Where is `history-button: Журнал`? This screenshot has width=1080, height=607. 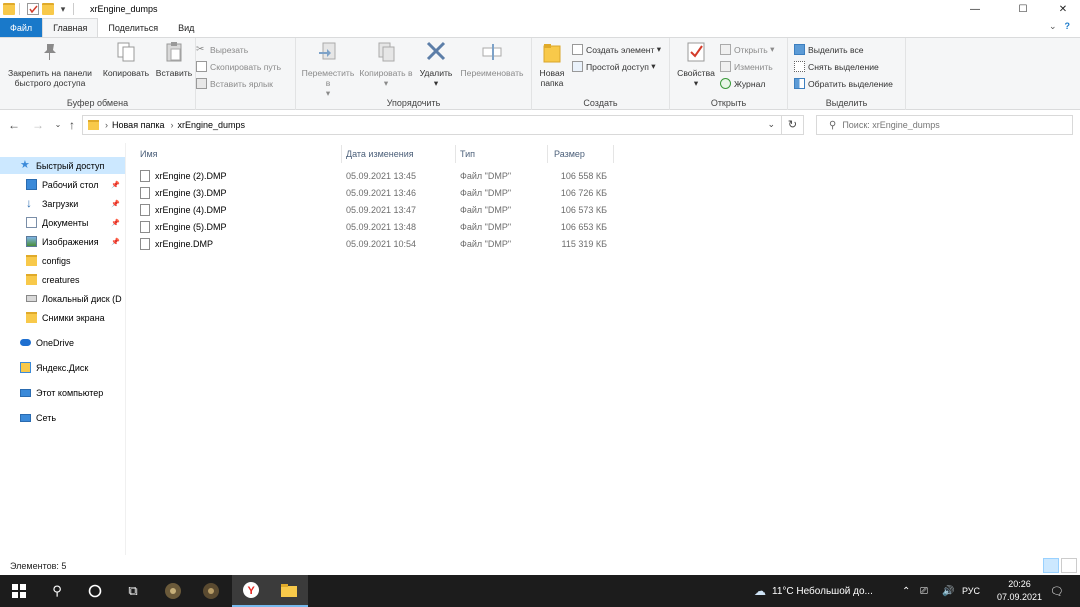
history-button: Журнал is located at coordinates (742, 83).